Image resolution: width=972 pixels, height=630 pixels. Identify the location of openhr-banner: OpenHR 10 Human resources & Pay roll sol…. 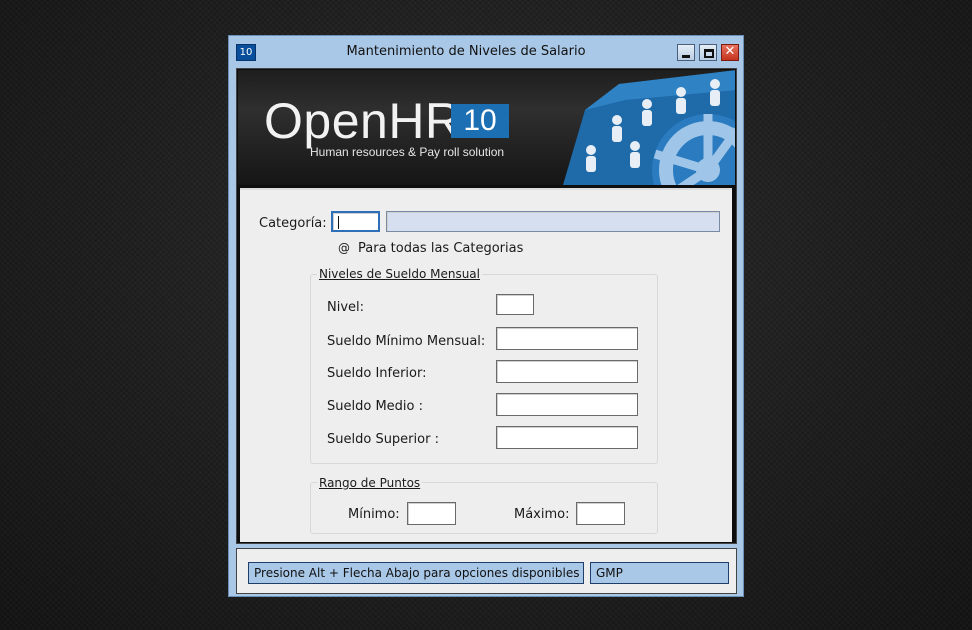
(486, 127).